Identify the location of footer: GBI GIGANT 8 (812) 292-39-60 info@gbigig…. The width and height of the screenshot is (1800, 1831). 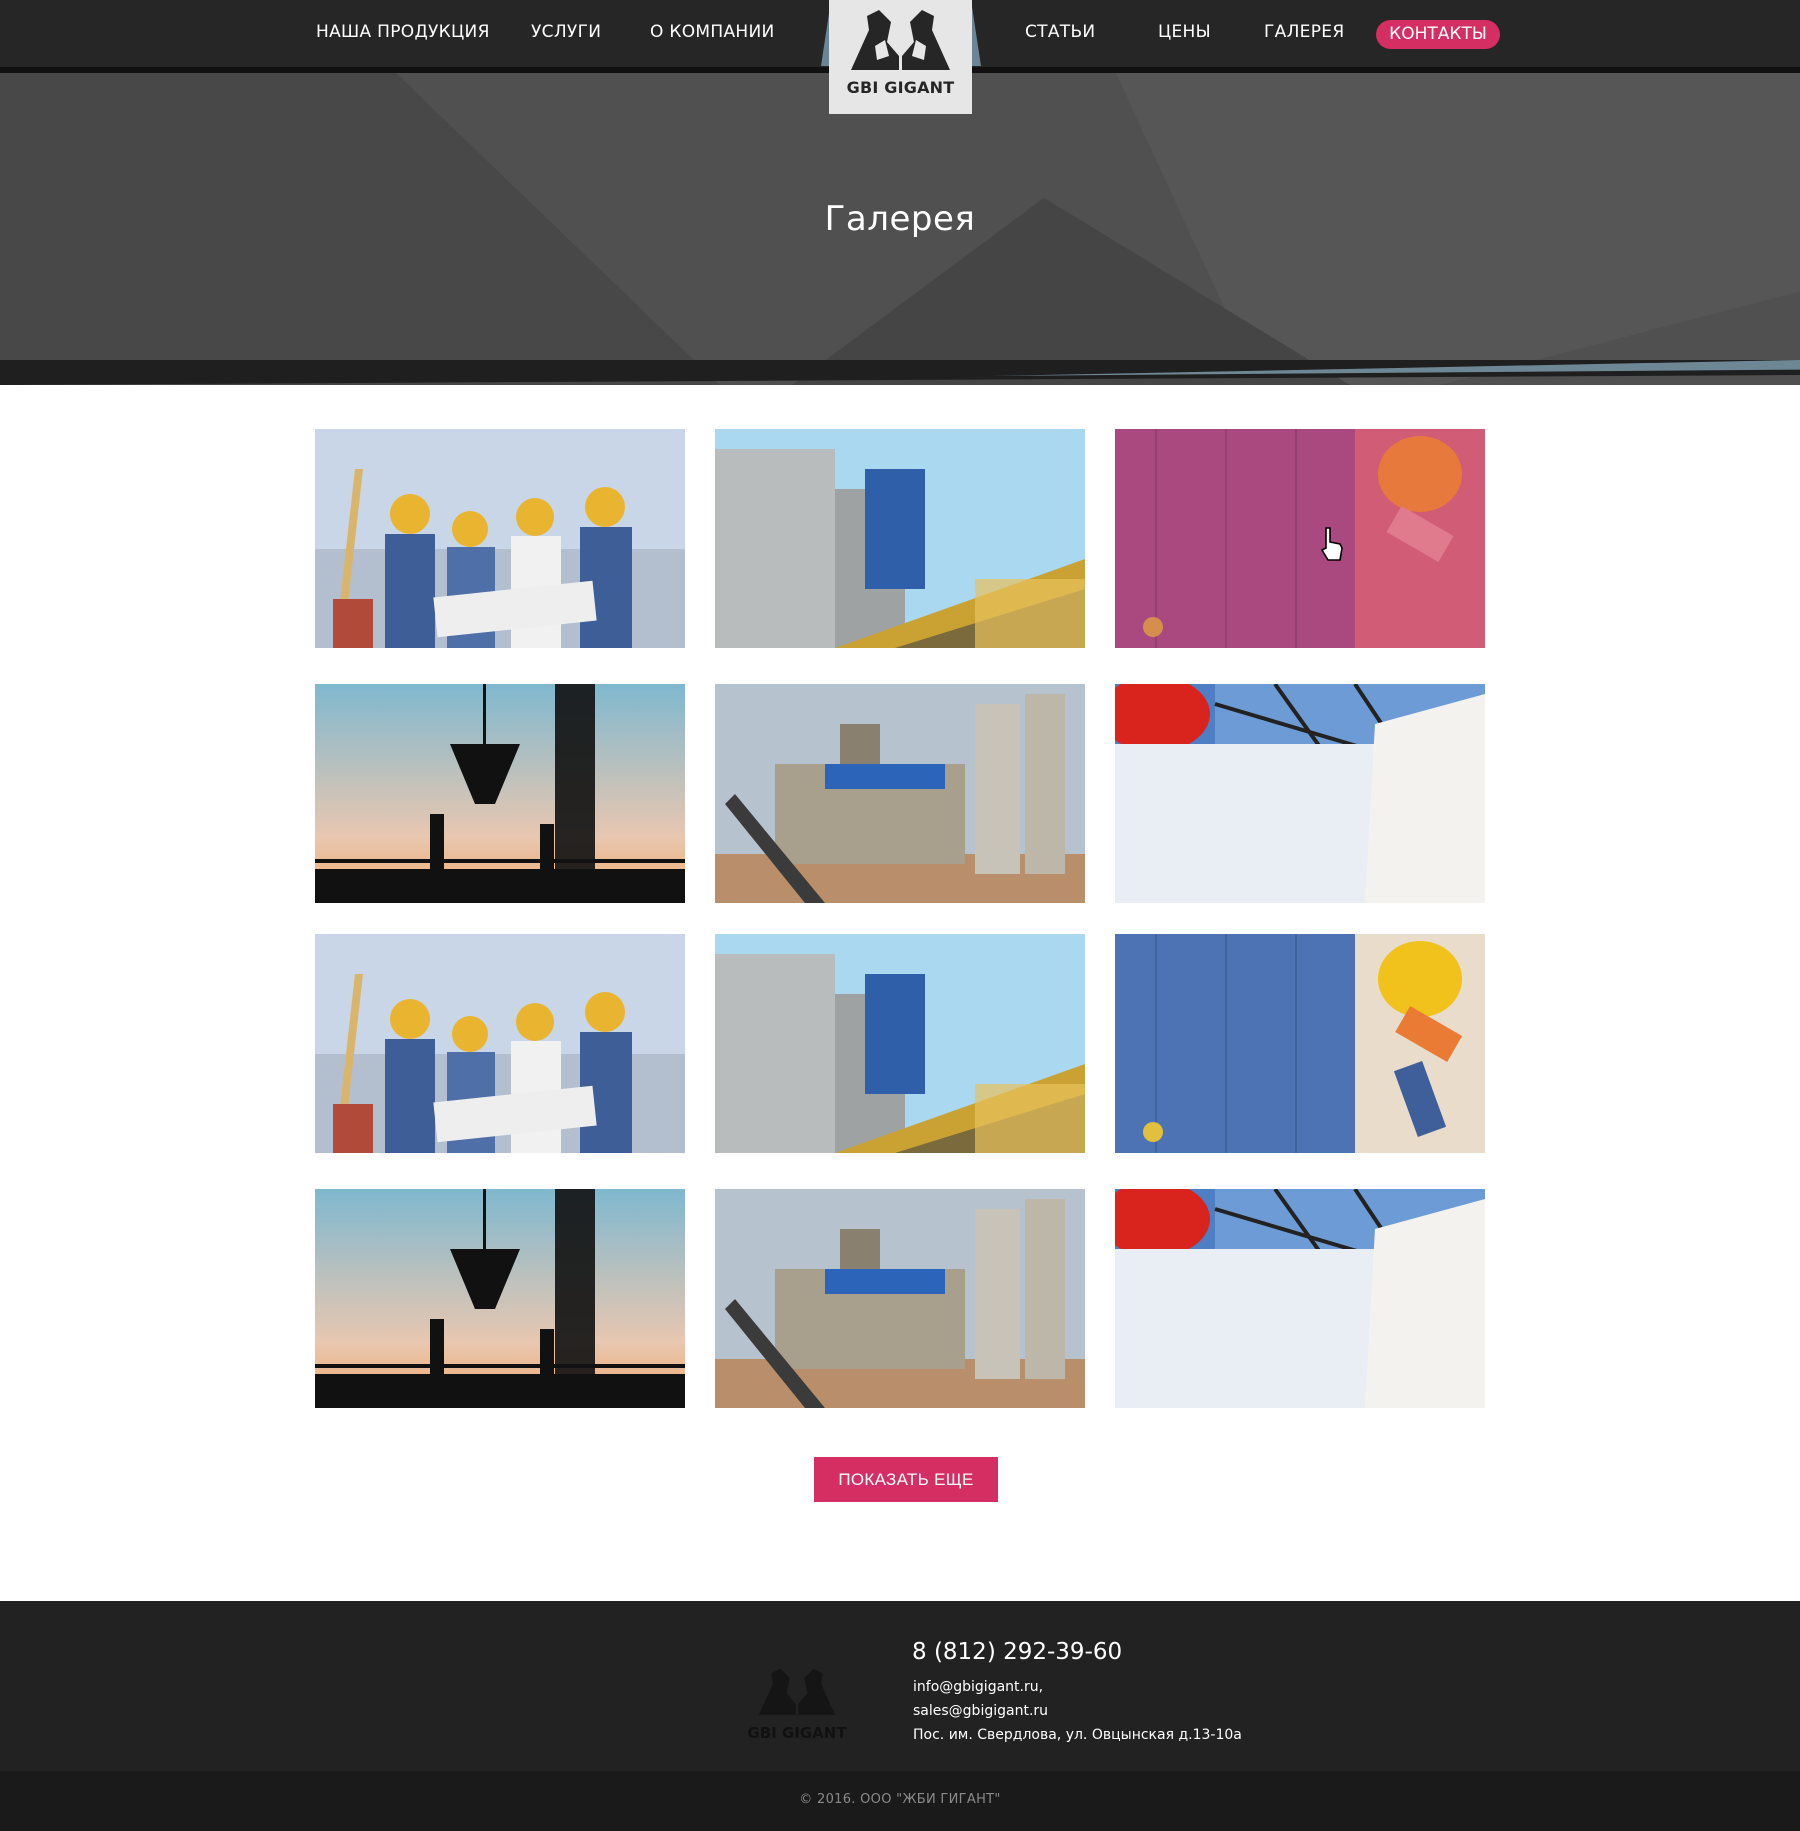
(900, 1686).